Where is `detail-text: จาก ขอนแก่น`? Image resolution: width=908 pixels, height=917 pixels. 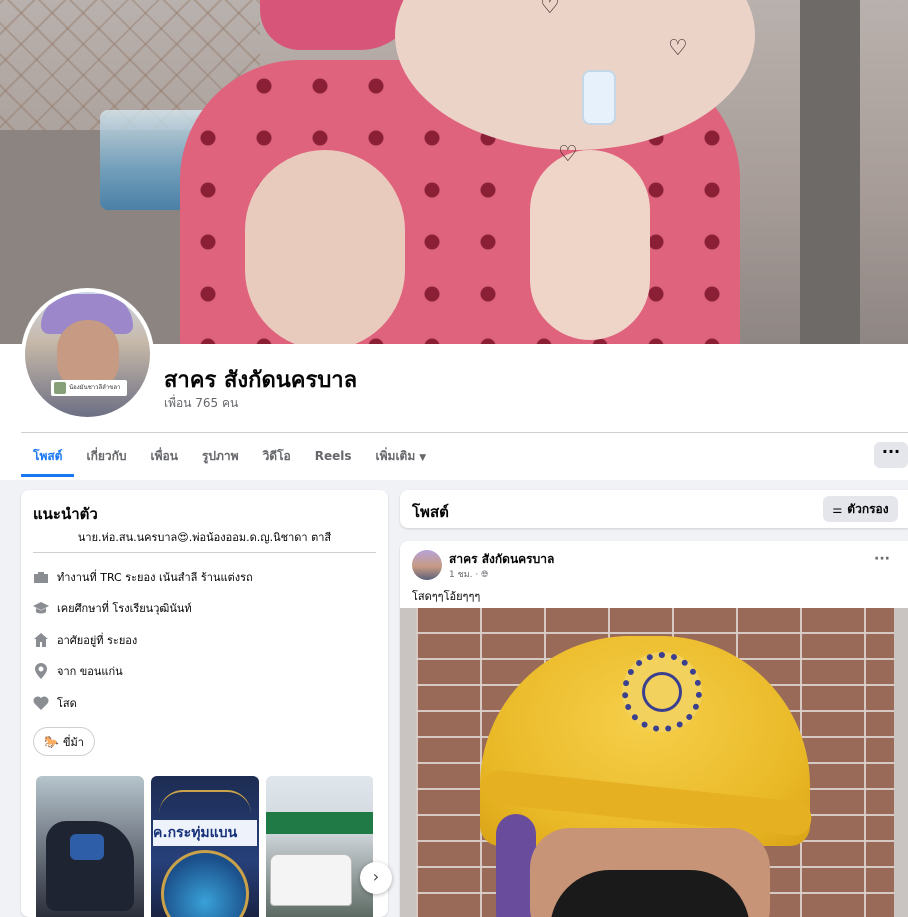
detail-text: จาก ขอนแก่น is located at coordinates (90, 671).